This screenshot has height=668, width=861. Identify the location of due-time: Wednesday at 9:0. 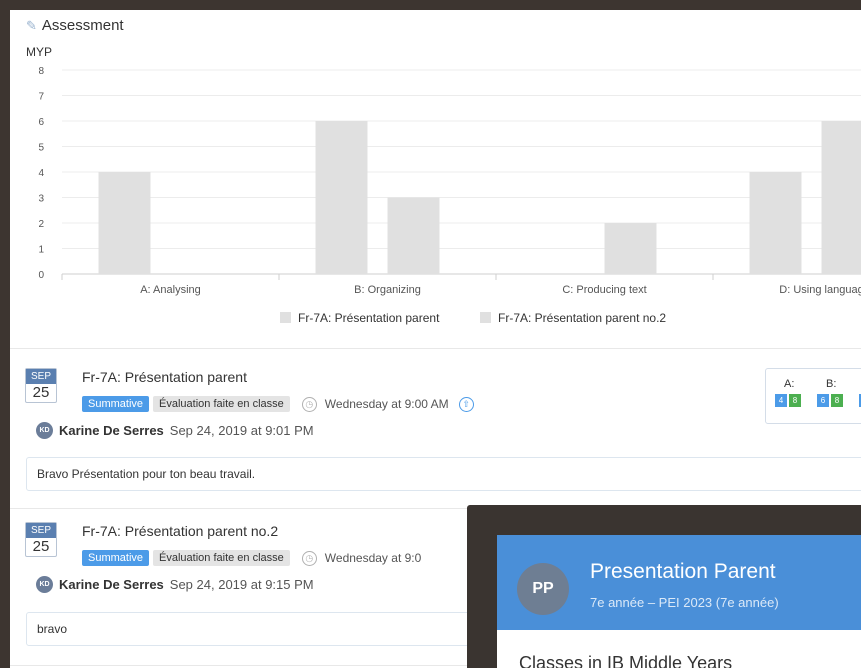
(373, 558).